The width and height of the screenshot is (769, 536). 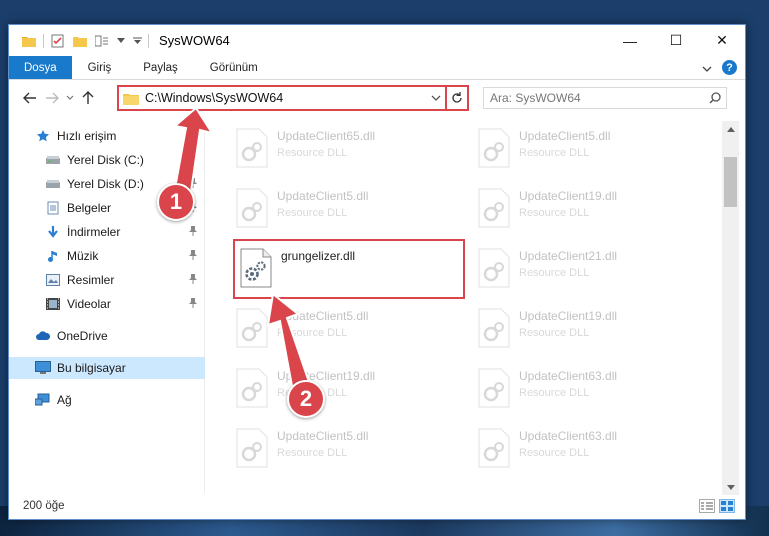 What do you see at coordinates (91, 368) in the screenshot?
I see `sidebar-item-label: Bu bilgisayar` at bounding box center [91, 368].